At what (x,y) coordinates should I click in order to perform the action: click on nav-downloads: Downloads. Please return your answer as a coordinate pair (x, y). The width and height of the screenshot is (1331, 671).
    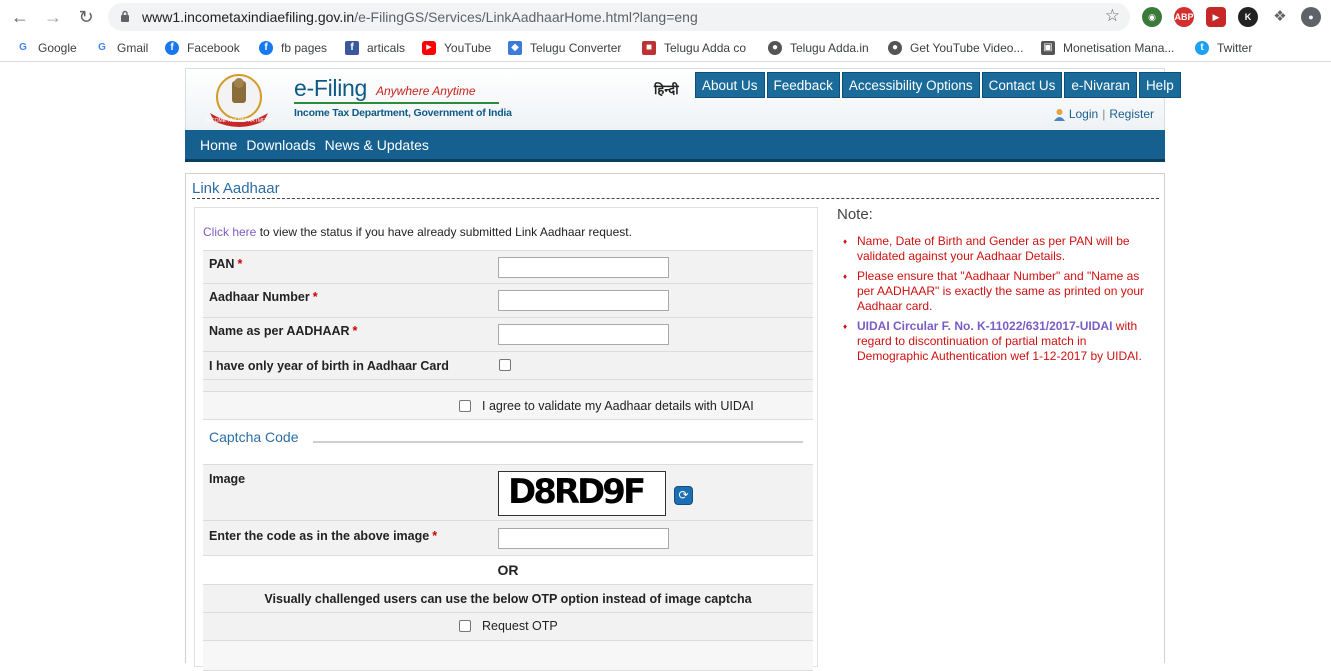
    Looking at the image, I should click on (280, 145).